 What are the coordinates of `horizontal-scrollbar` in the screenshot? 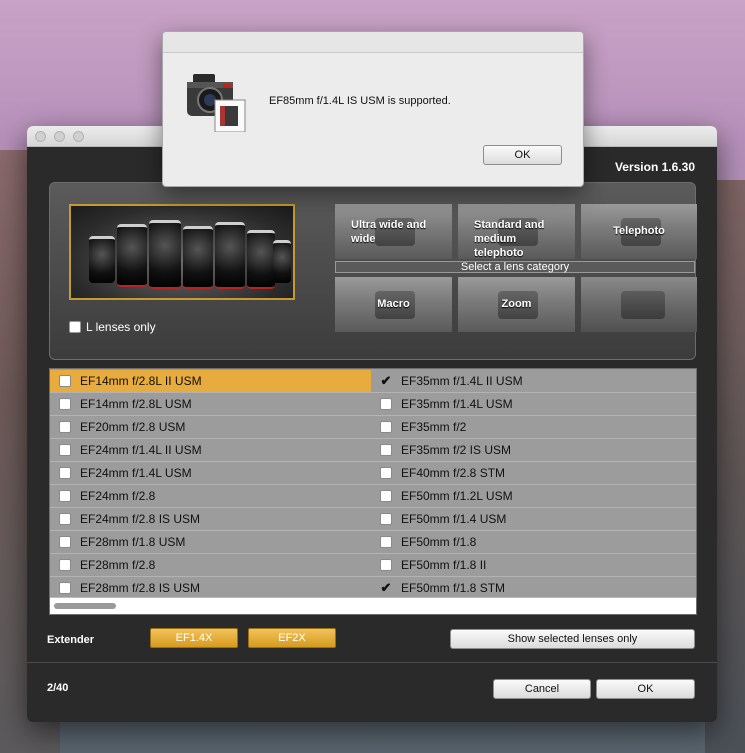 It's located at (373, 605).